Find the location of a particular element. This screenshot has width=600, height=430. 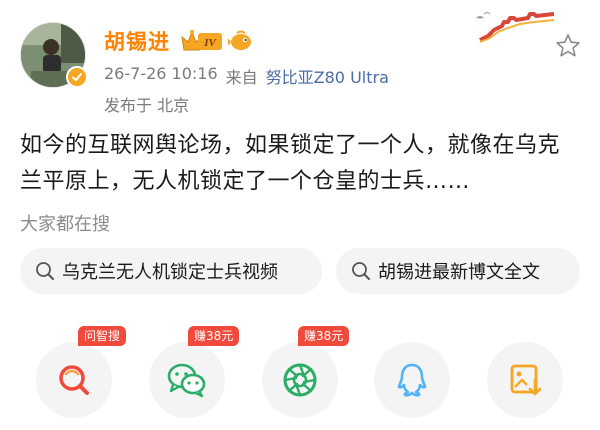

moments-icon is located at coordinates (300, 380).